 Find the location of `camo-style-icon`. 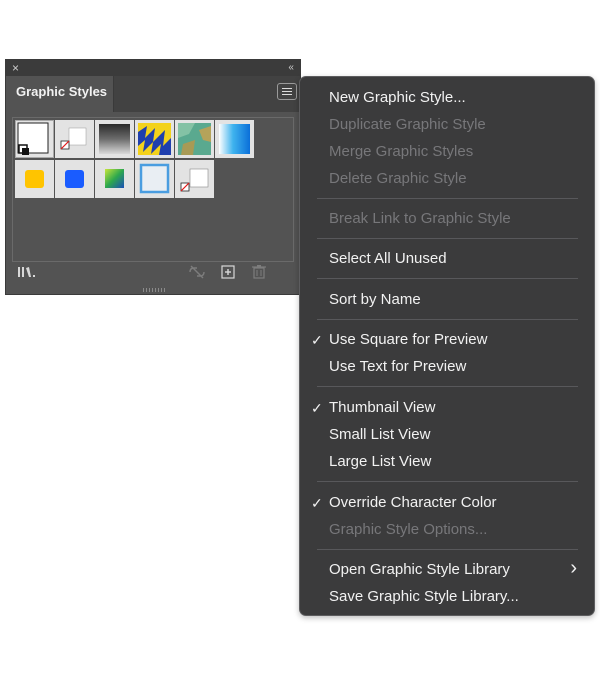

camo-style-icon is located at coordinates (194, 139).